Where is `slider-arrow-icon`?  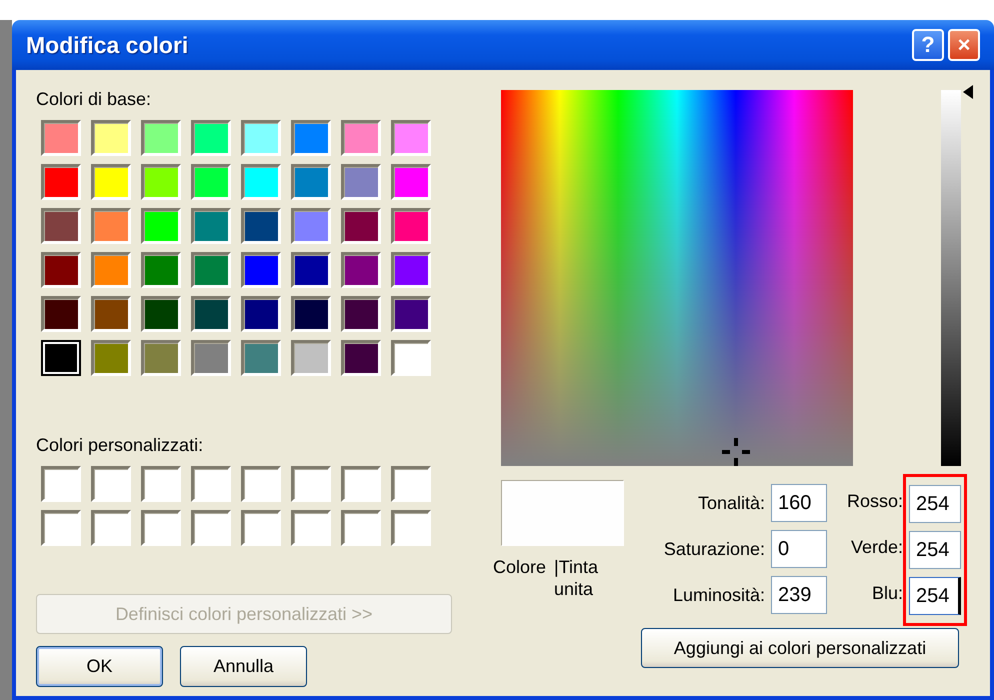
slider-arrow-icon is located at coordinates (968, 91).